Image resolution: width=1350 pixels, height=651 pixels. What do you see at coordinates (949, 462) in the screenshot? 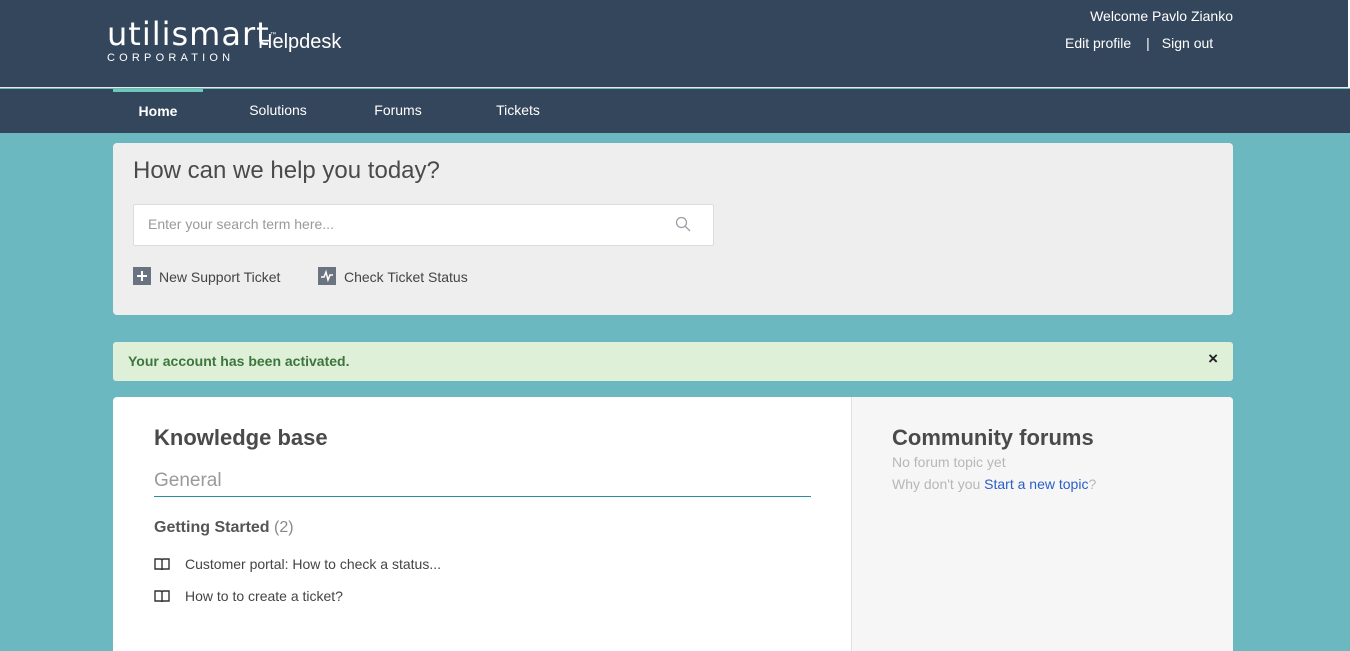
I see `forum-empty-message: No forum topic yet` at bounding box center [949, 462].